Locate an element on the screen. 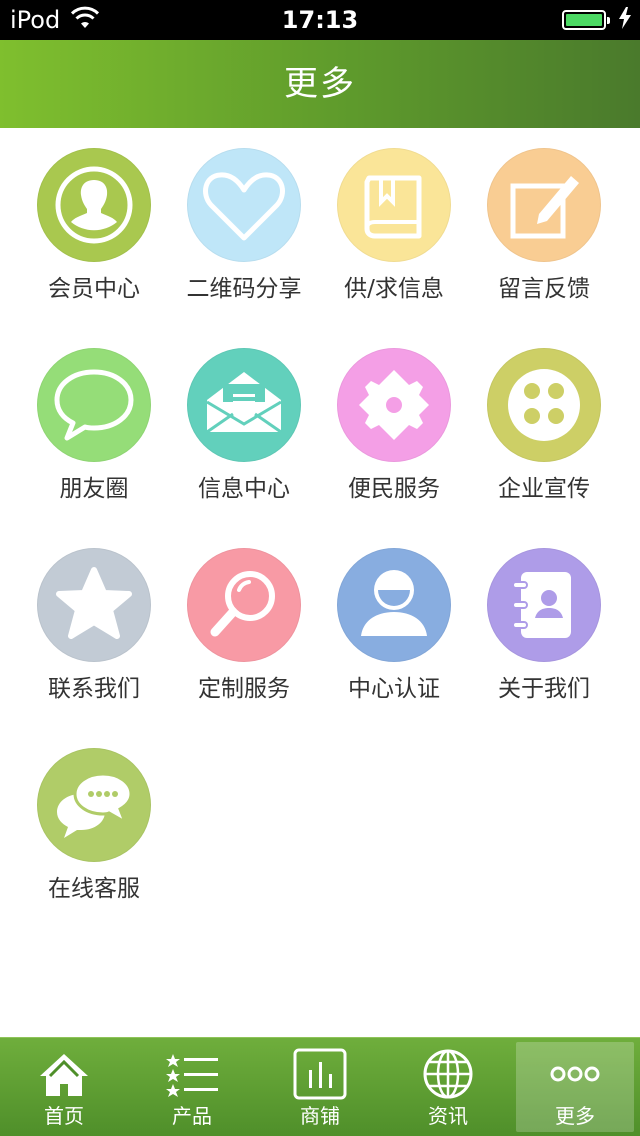 The height and width of the screenshot is (1136, 640). page-title: 更多 is located at coordinates (320, 84).